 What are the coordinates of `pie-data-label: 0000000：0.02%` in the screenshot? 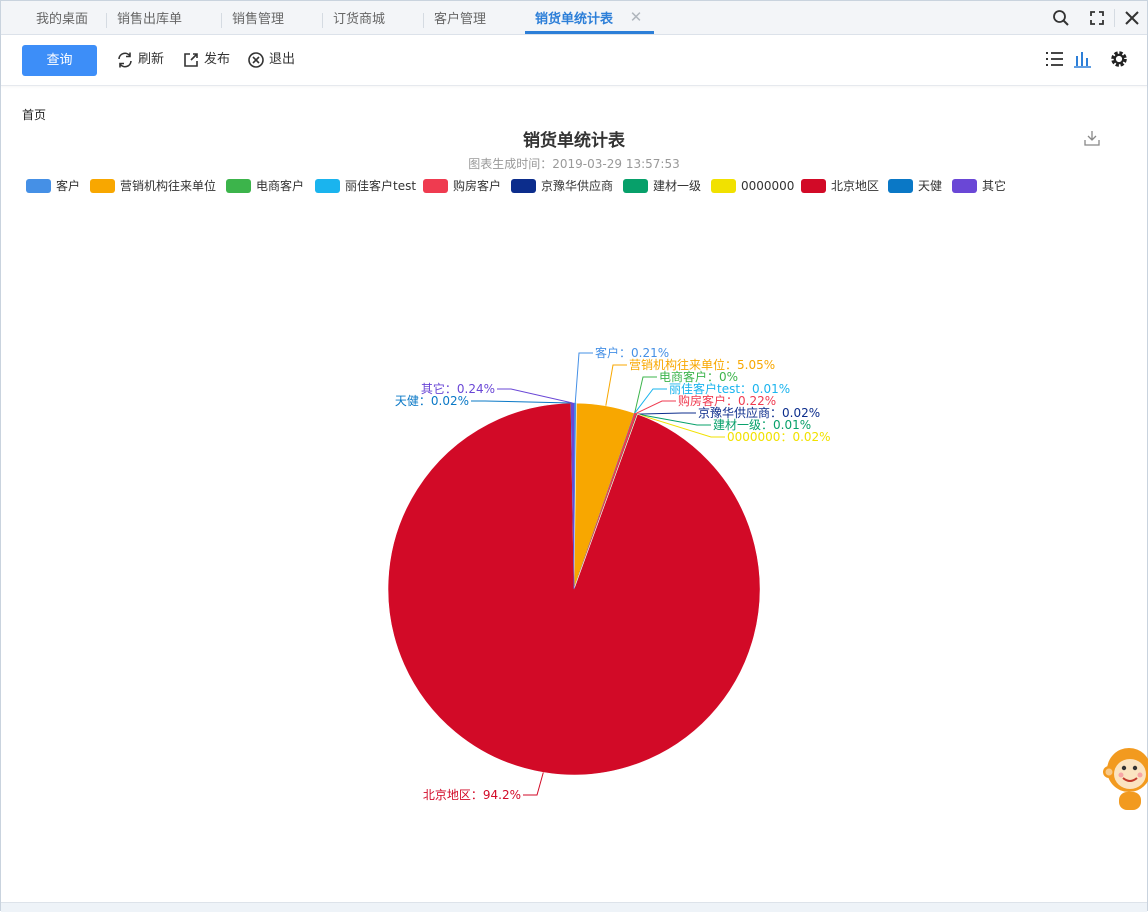 It's located at (779, 437).